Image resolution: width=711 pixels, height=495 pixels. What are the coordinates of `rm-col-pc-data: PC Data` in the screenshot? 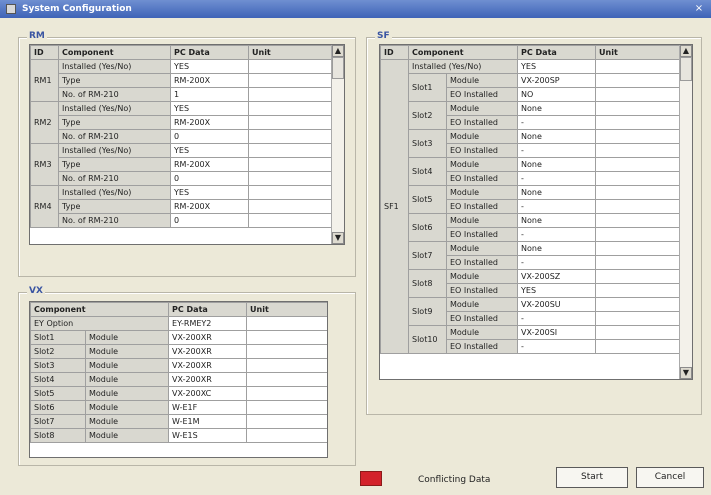 It's located at (209, 52).